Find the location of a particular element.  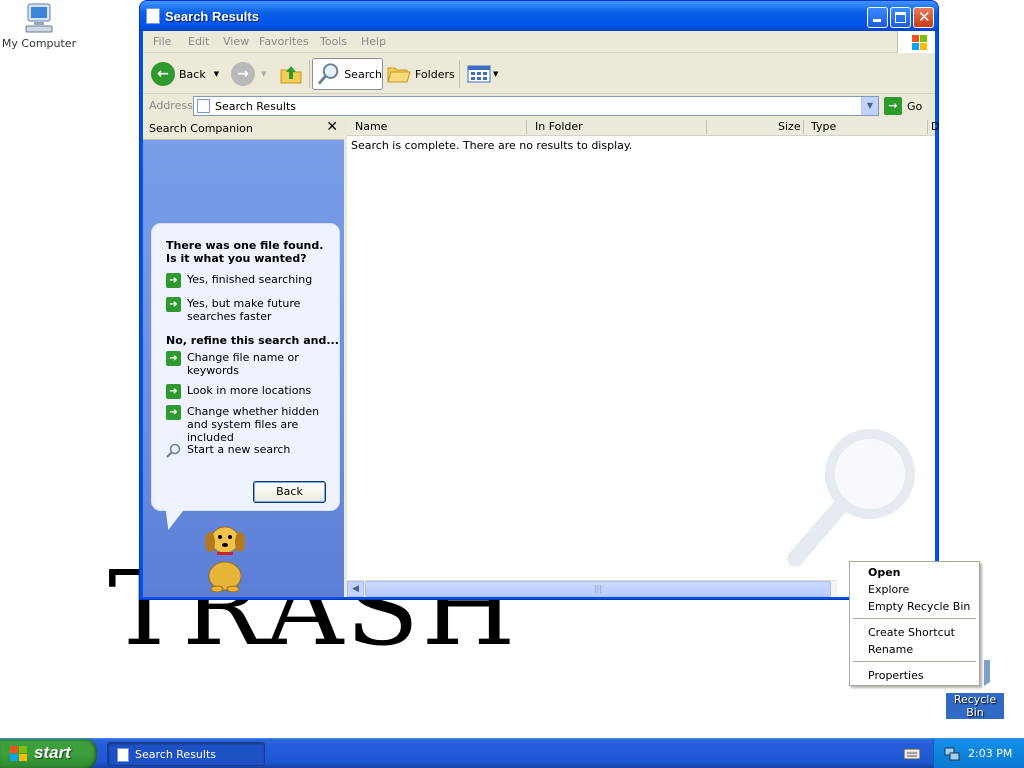

forward-button: → ▼ is located at coordinates (248, 74).